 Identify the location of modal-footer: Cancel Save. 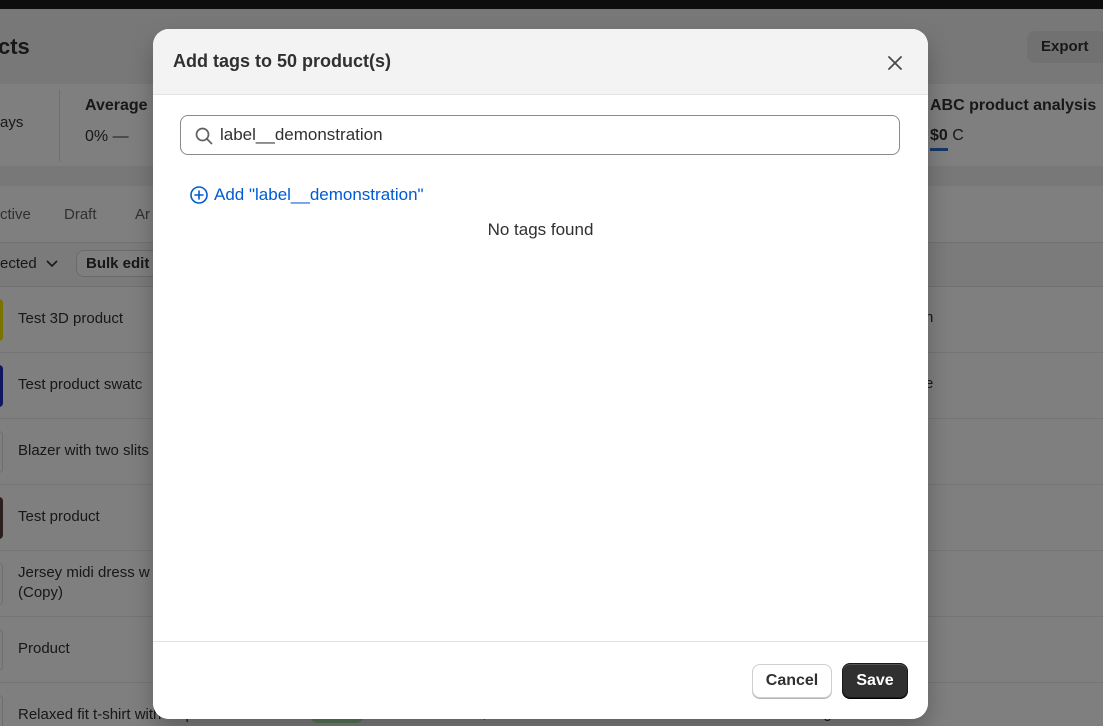
(540, 680).